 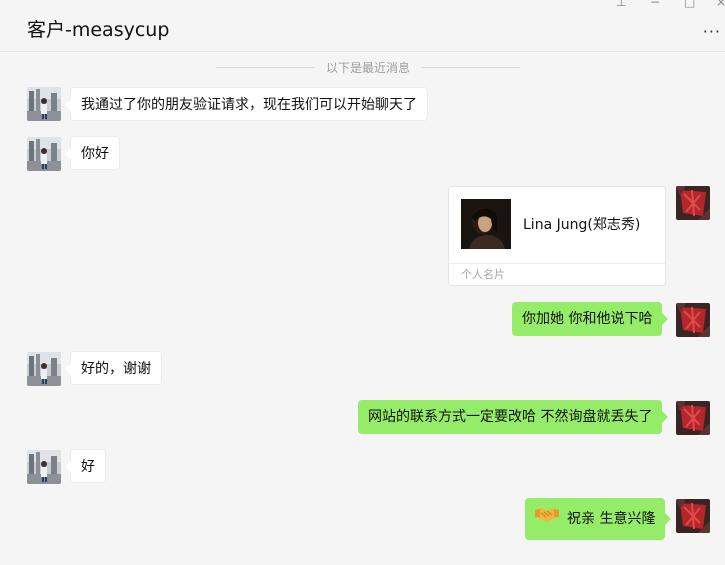 I want to click on contact-name: Lina Jung(郑志秀), so click(x=582, y=225).